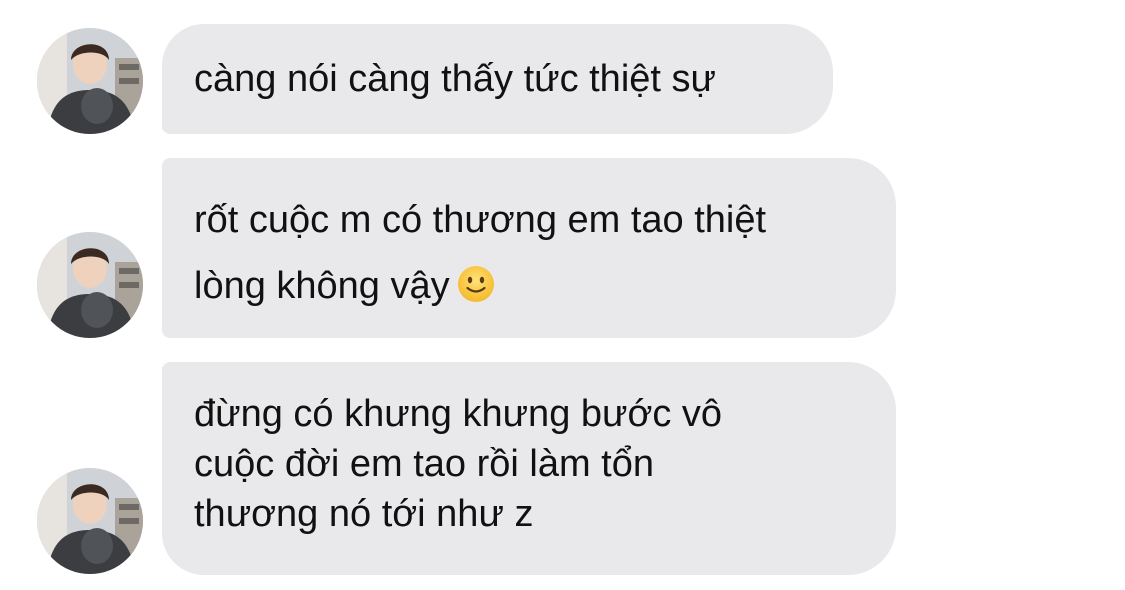 The width and height of the screenshot is (1125, 590). Describe the element at coordinates (458, 414) in the screenshot. I see `message-text-line: đừng có khưng khưng bước vô` at that location.